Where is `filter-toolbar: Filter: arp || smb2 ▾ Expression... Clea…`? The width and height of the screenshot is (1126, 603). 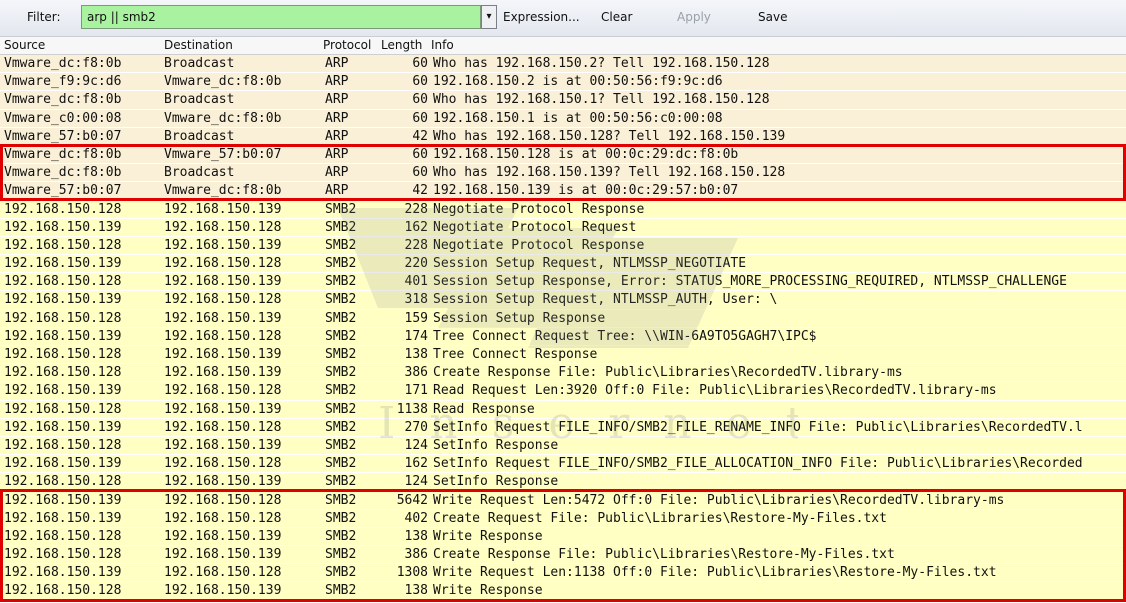
filter-toolbar: Filter: arp || smb2 ▾ Expression... Clea… is located at coordinates (563, 18).